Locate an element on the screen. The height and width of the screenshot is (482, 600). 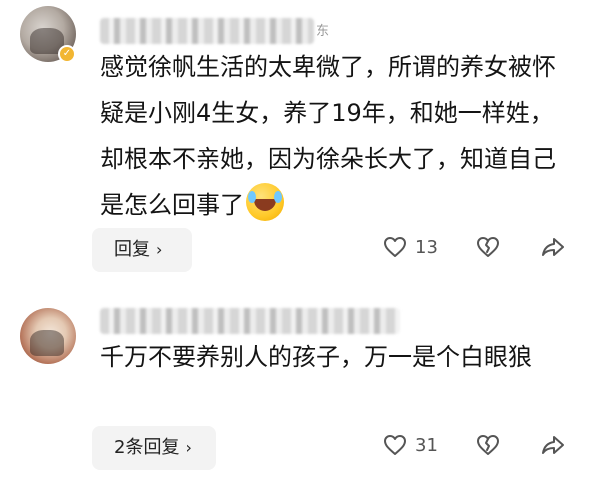
like-count: 31 is located at coordinates (426, 445).